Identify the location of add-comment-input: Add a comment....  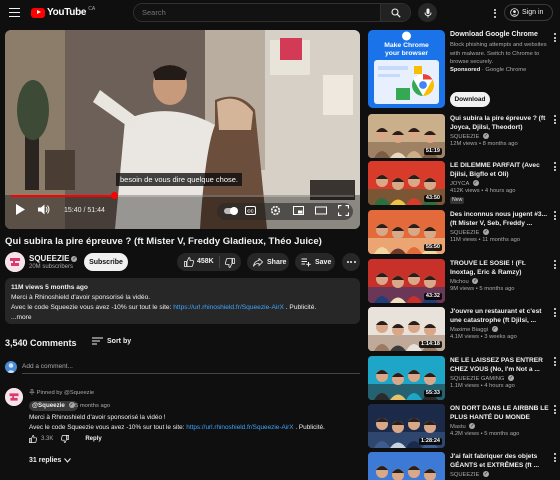
(191, 368).